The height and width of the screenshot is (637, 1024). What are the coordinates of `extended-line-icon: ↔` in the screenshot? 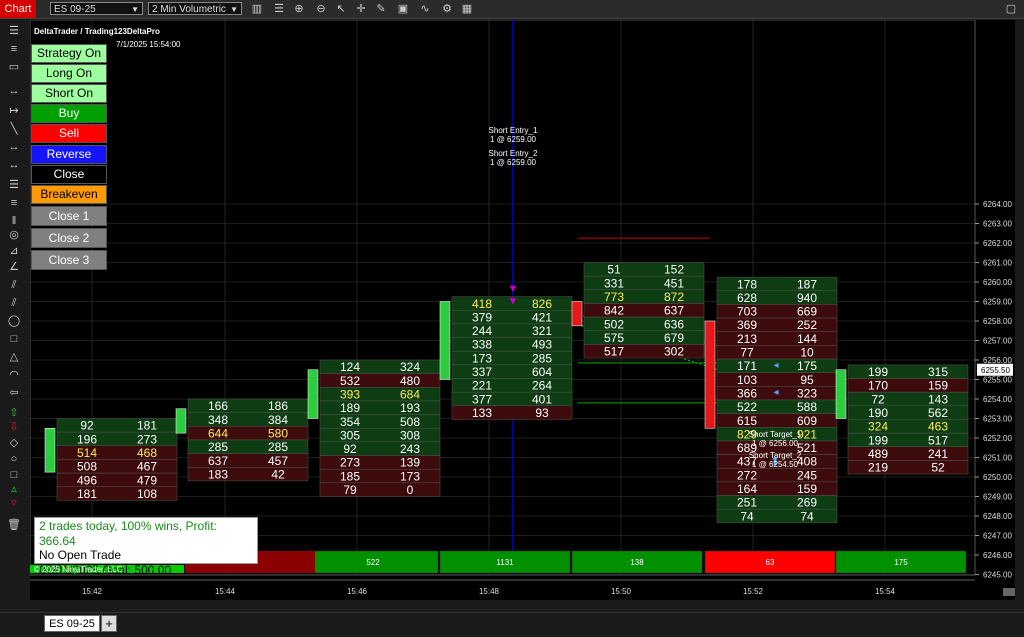 It's located at (14, 165).